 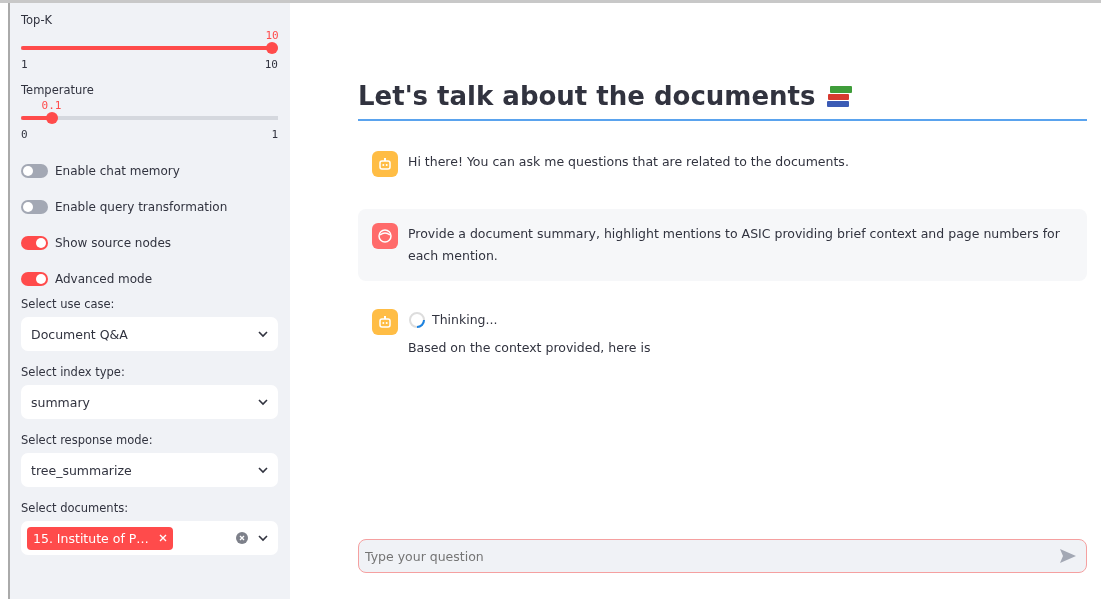 What do you see at coordinates (87, 440) in the screenshot?
I see `select-label: Select response mode:` at bounding box center [87, 440].